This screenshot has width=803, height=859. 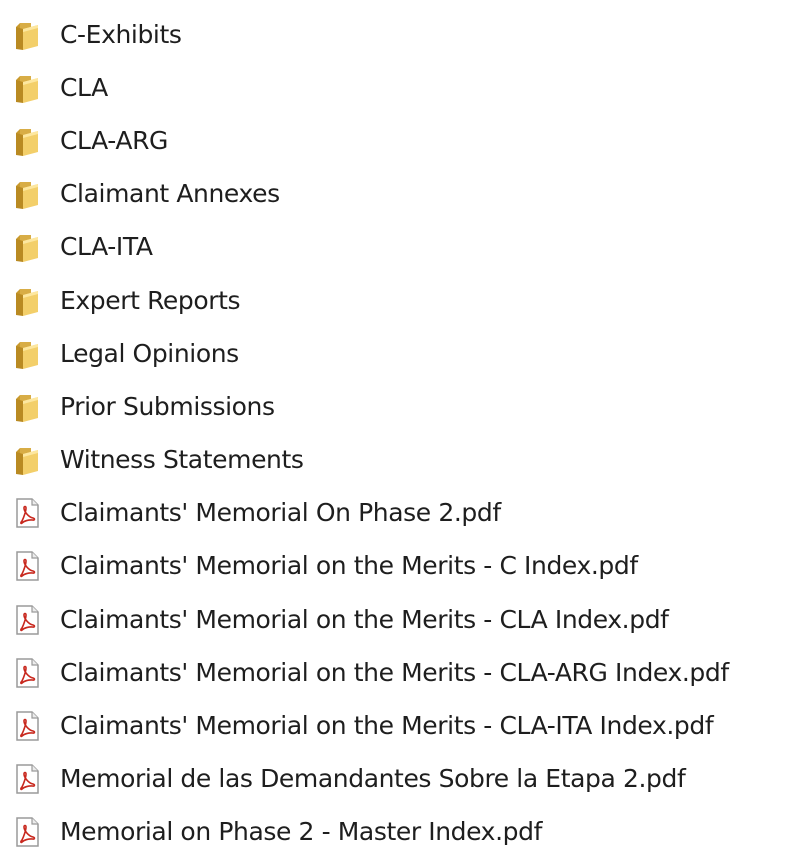 I want to click on item-name: Prior Submissions, so click(x=167, y=406).